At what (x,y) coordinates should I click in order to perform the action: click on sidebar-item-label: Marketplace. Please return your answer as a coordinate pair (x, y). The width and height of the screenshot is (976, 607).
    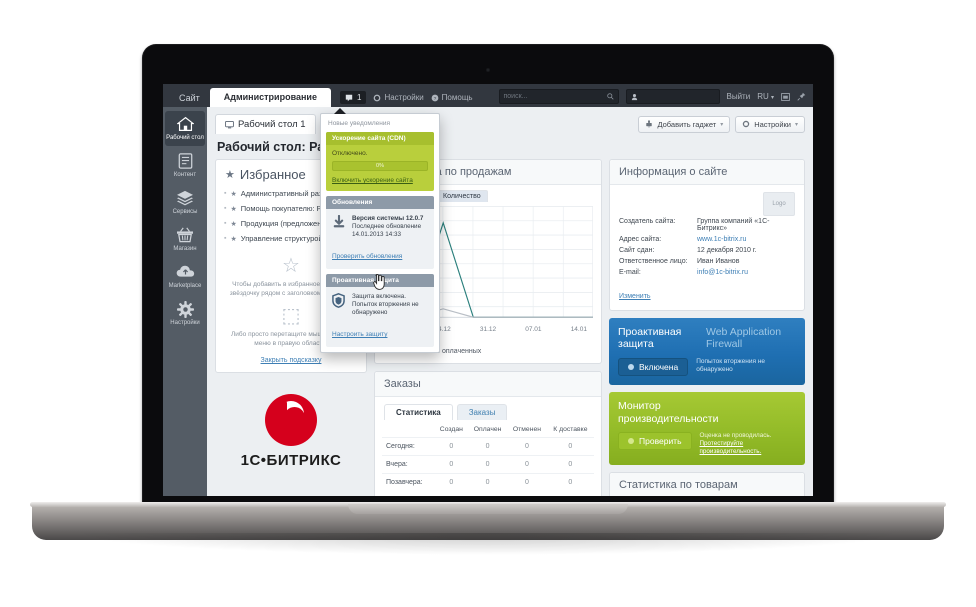
    Looking at the image, I should click on (185, 286).